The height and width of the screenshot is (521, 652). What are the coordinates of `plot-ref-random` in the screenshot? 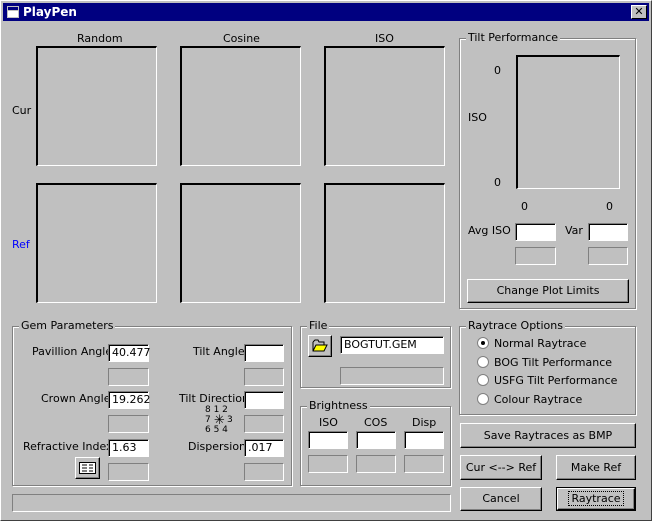 It's located at (96, 243).